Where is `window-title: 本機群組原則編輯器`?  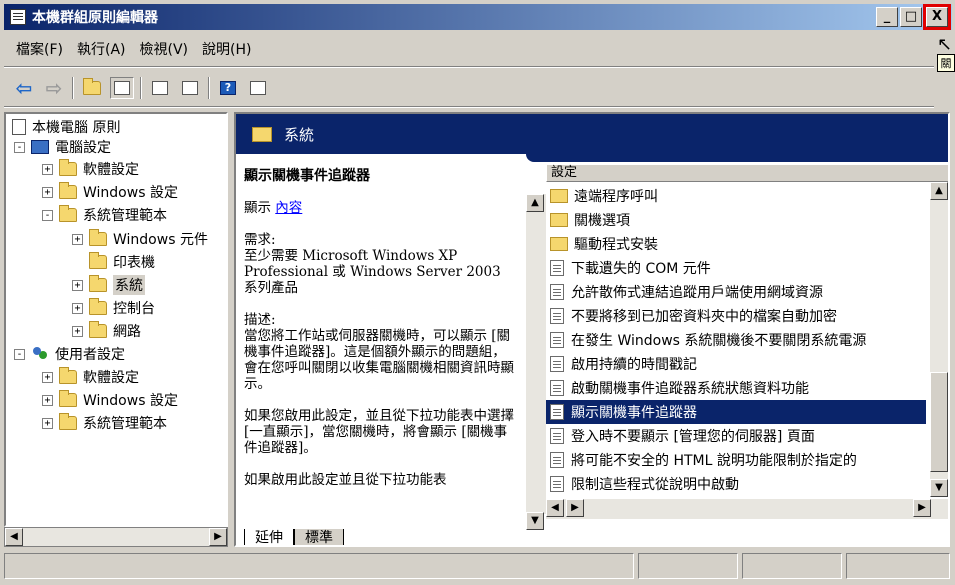 window-title: 本機群組原則編輯器 is located at coordinates (95, 18).